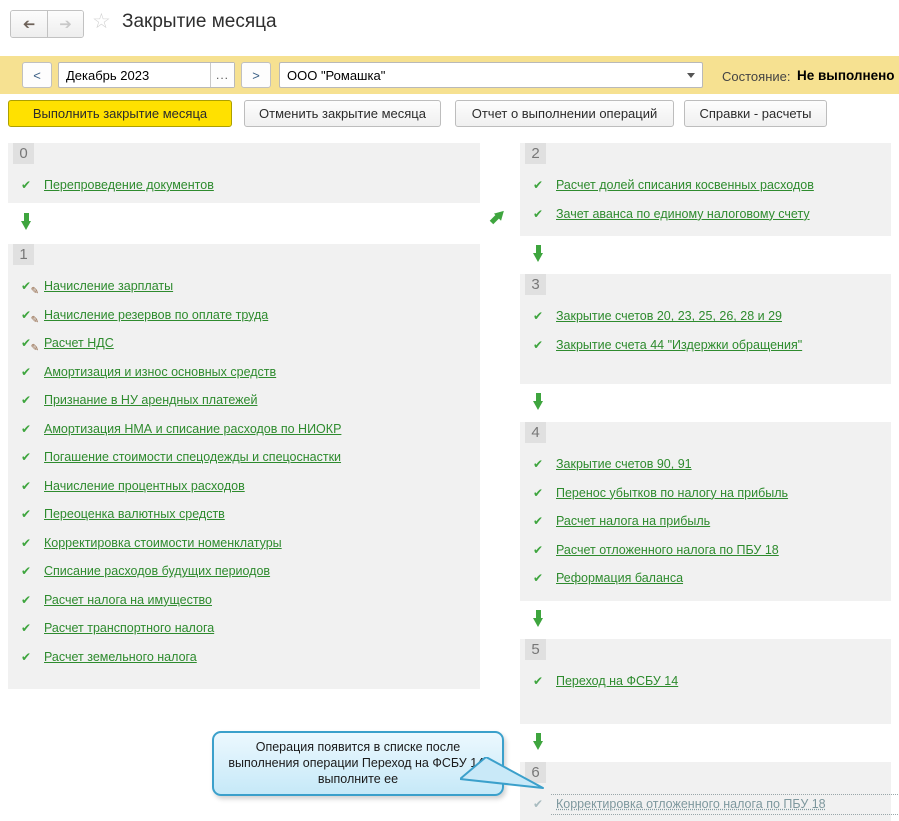 The image size is (899, 821). Describe the element at coordinates (336, 75) in the screenshot. I see `organization-value: ООО "Ромашка"` at that location.